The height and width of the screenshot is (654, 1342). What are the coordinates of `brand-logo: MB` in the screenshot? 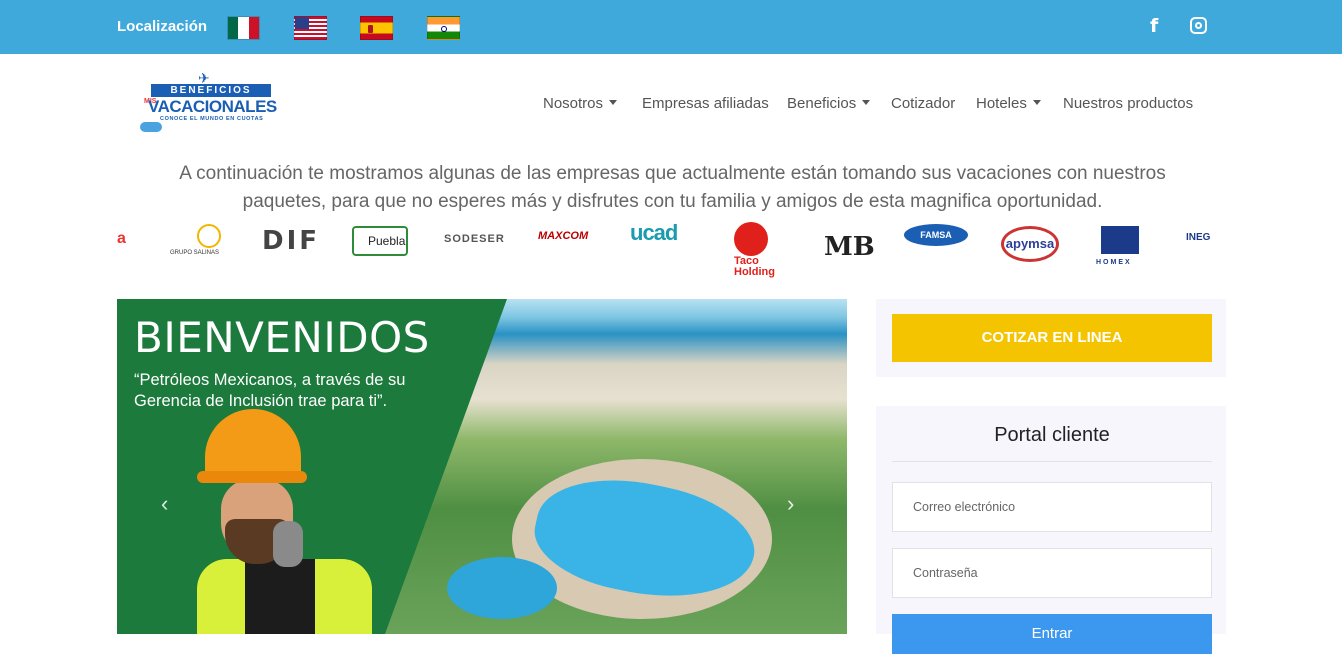 It's located at (849, 247).